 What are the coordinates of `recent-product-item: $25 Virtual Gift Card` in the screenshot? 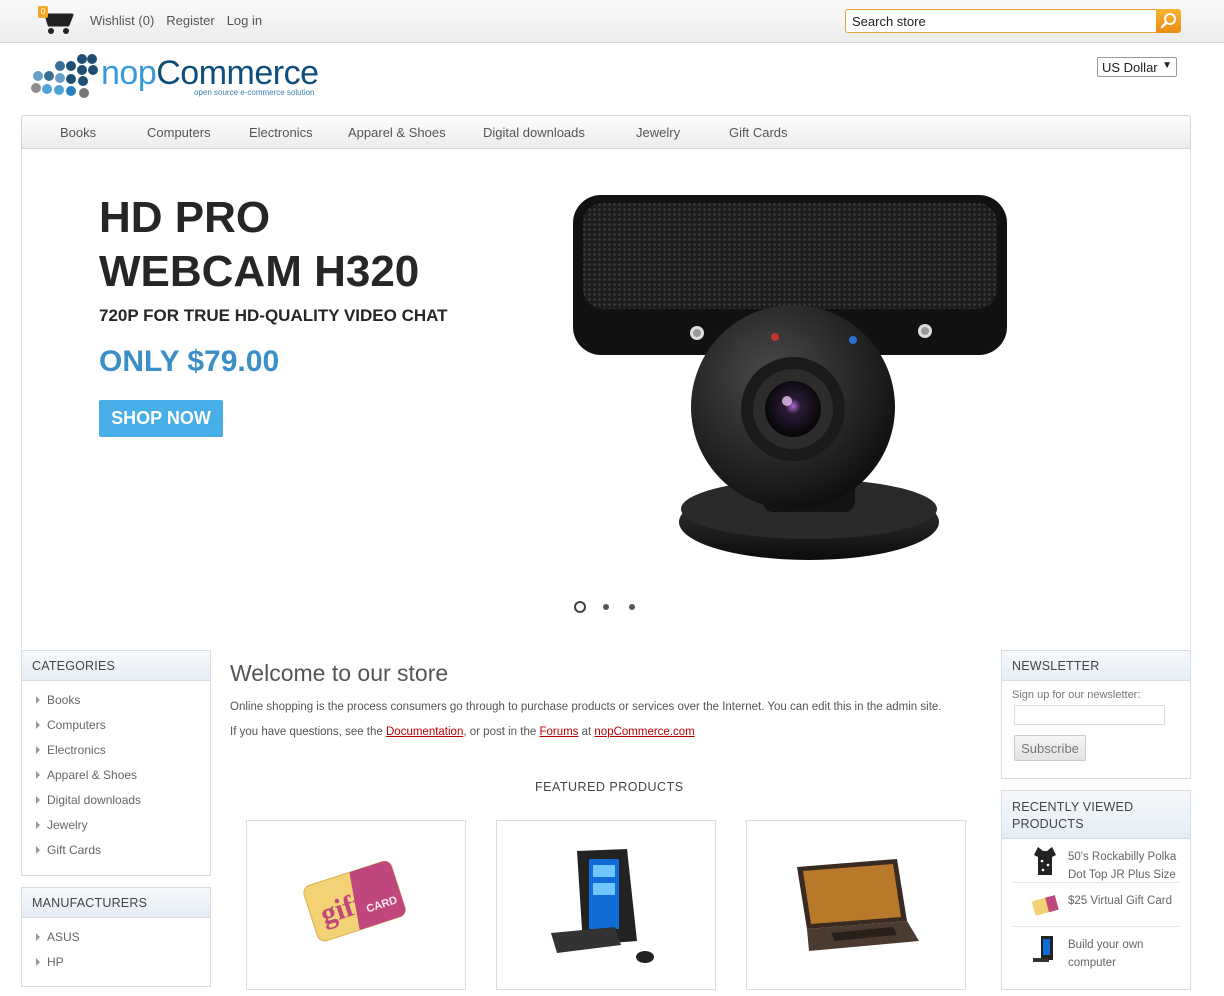 It's located at (1096, 905).